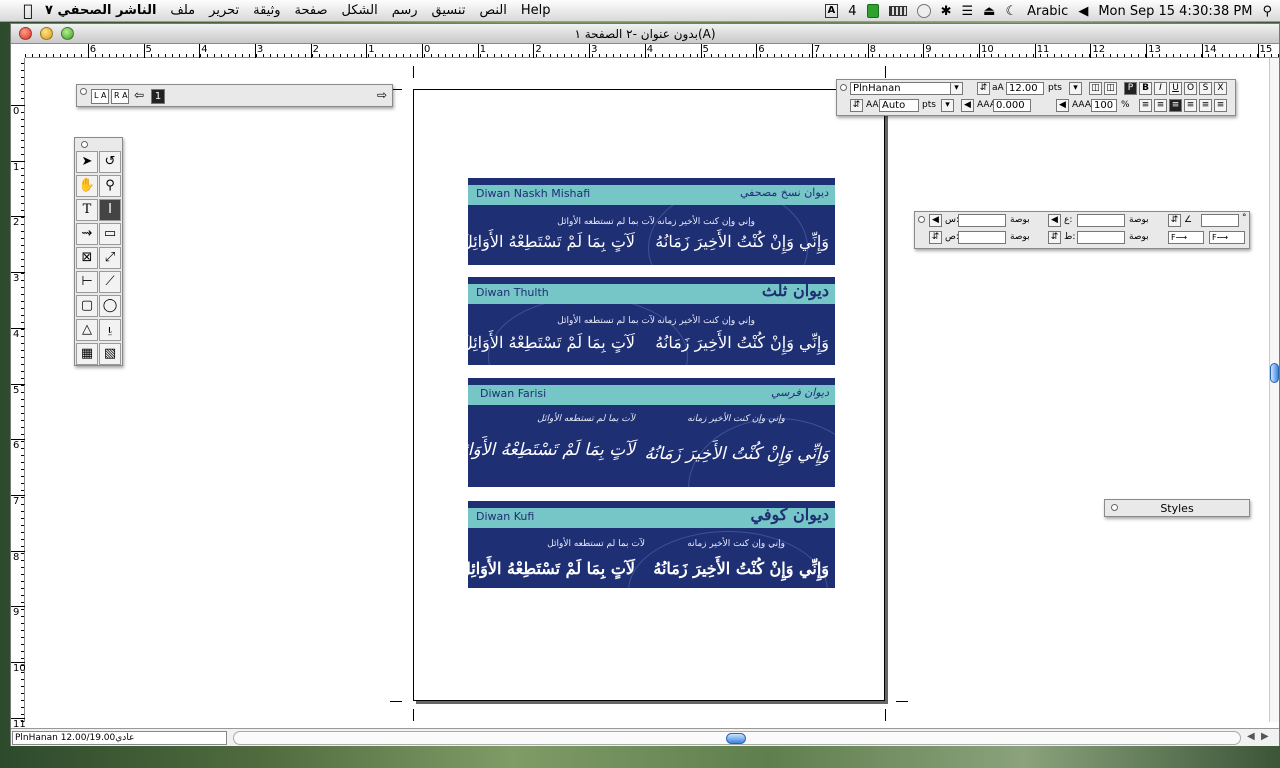 The image size is (1280, 768). Describe the element at coordinates (1190, 88) in the screenshot. I see `style-outline-button: O` at that location.